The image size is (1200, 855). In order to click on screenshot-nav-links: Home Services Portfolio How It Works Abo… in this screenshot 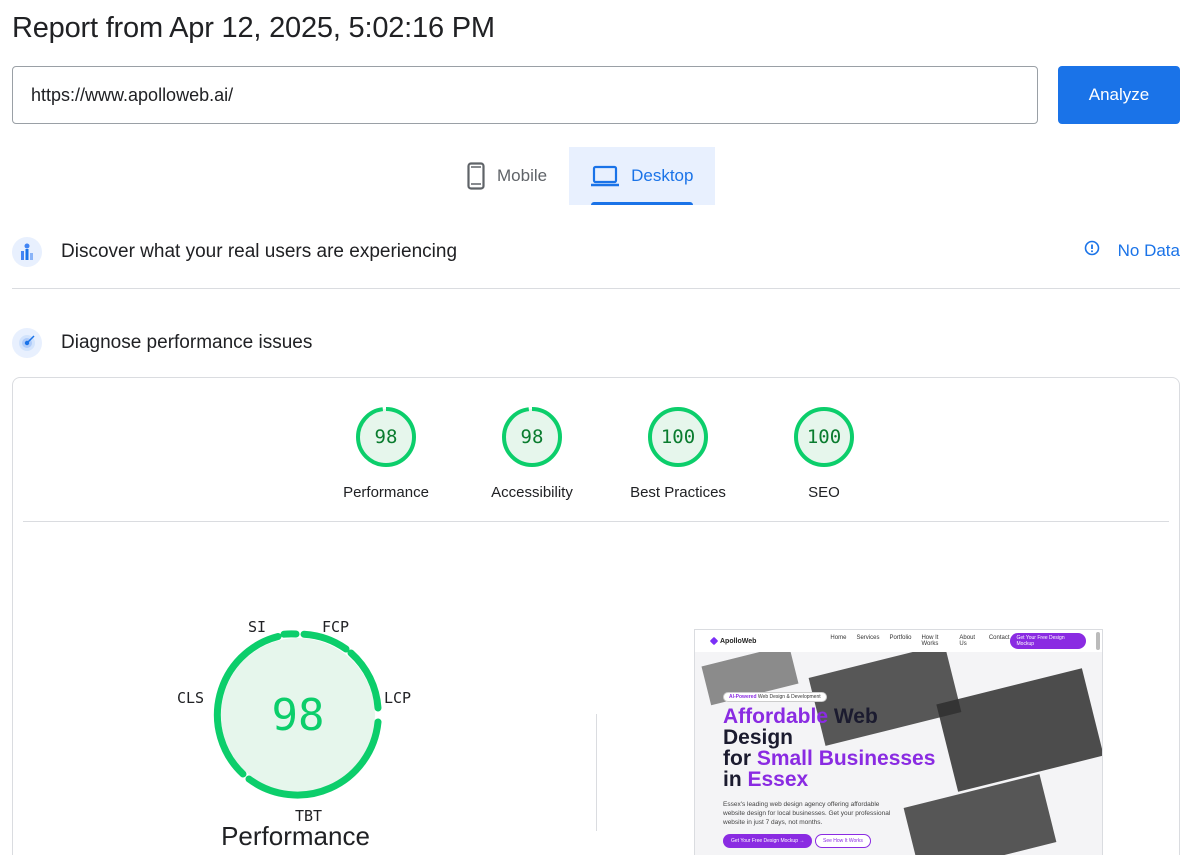, I will do `click(919, 641)`.